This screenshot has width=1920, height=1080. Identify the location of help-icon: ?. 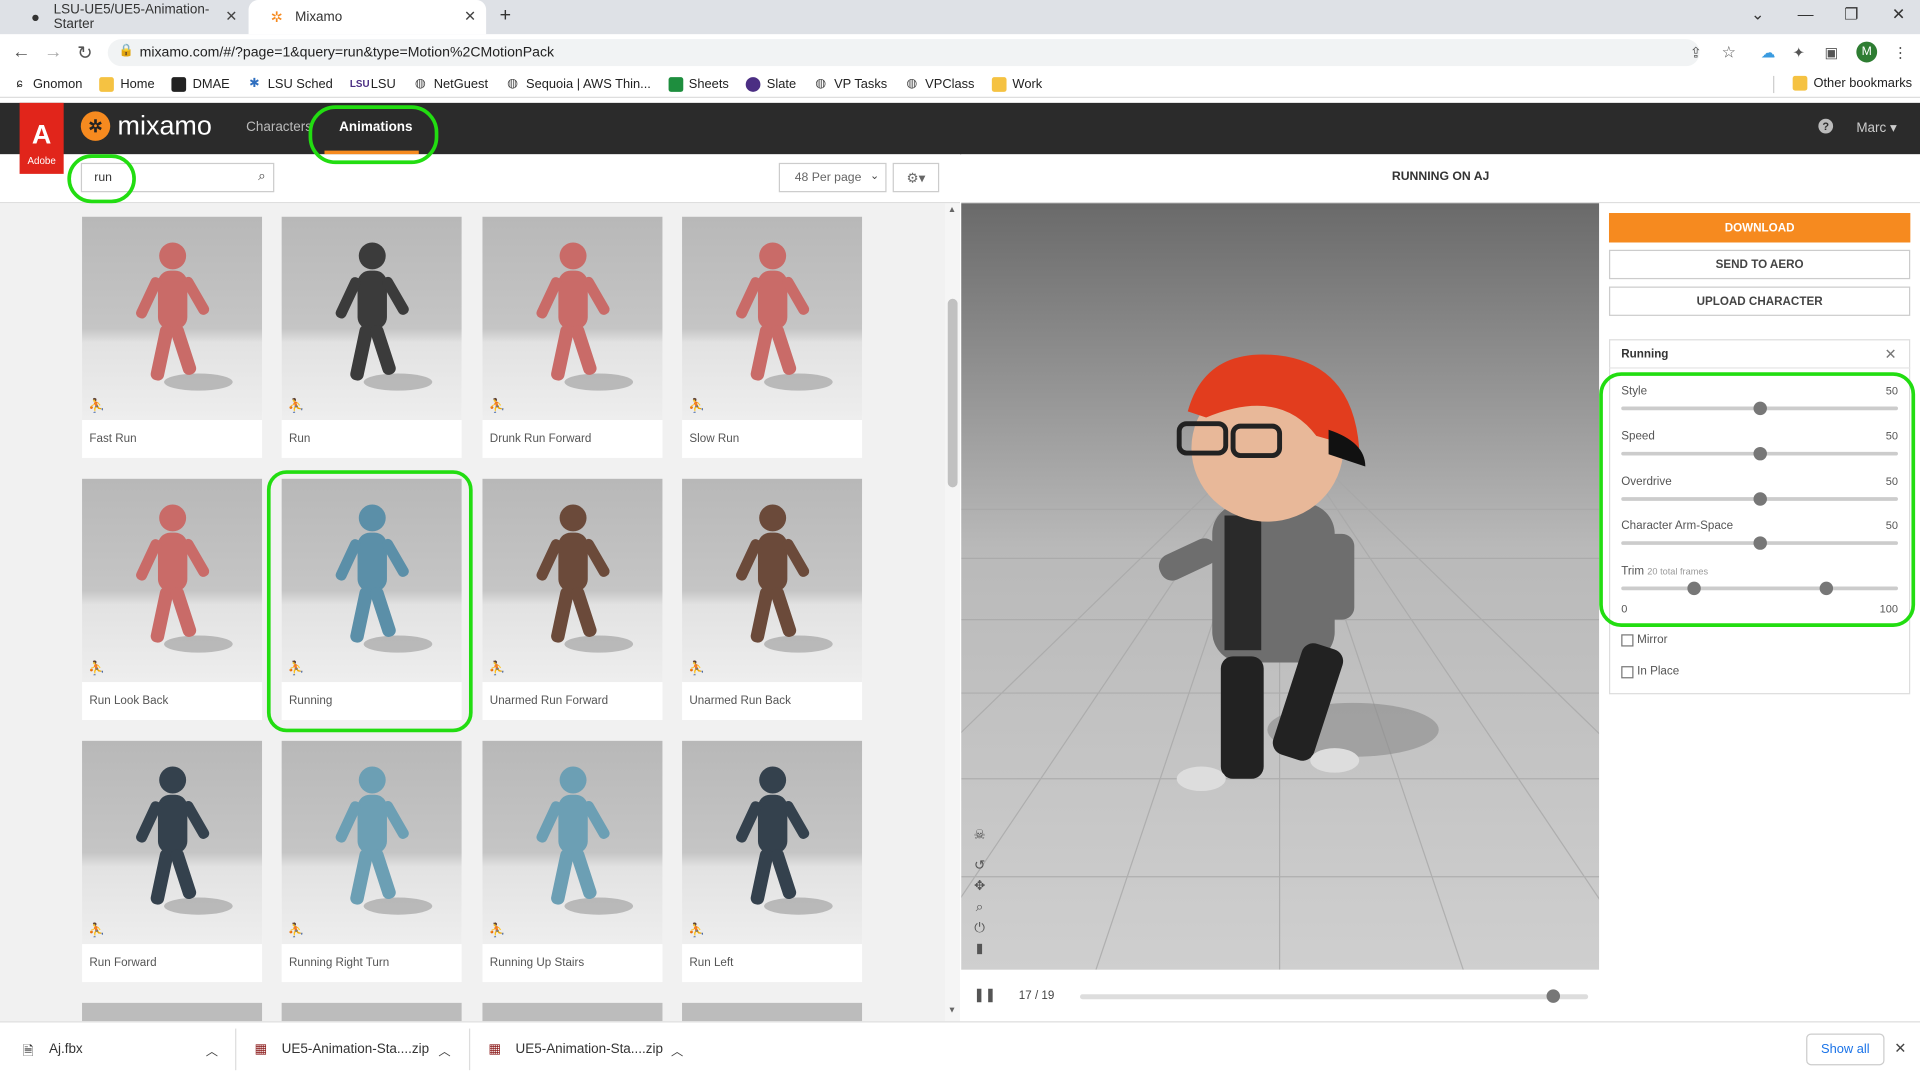
(1826, 126).